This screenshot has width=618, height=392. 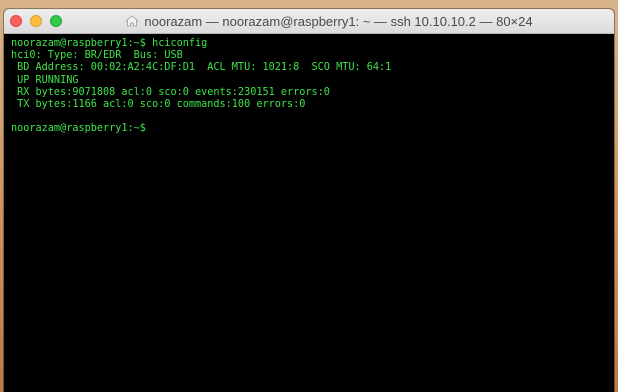 What do you see at coordinates (45, 80) in the screenshot?
I see `terminal-line: UP RUNNING` at bounding box center [45, 80].